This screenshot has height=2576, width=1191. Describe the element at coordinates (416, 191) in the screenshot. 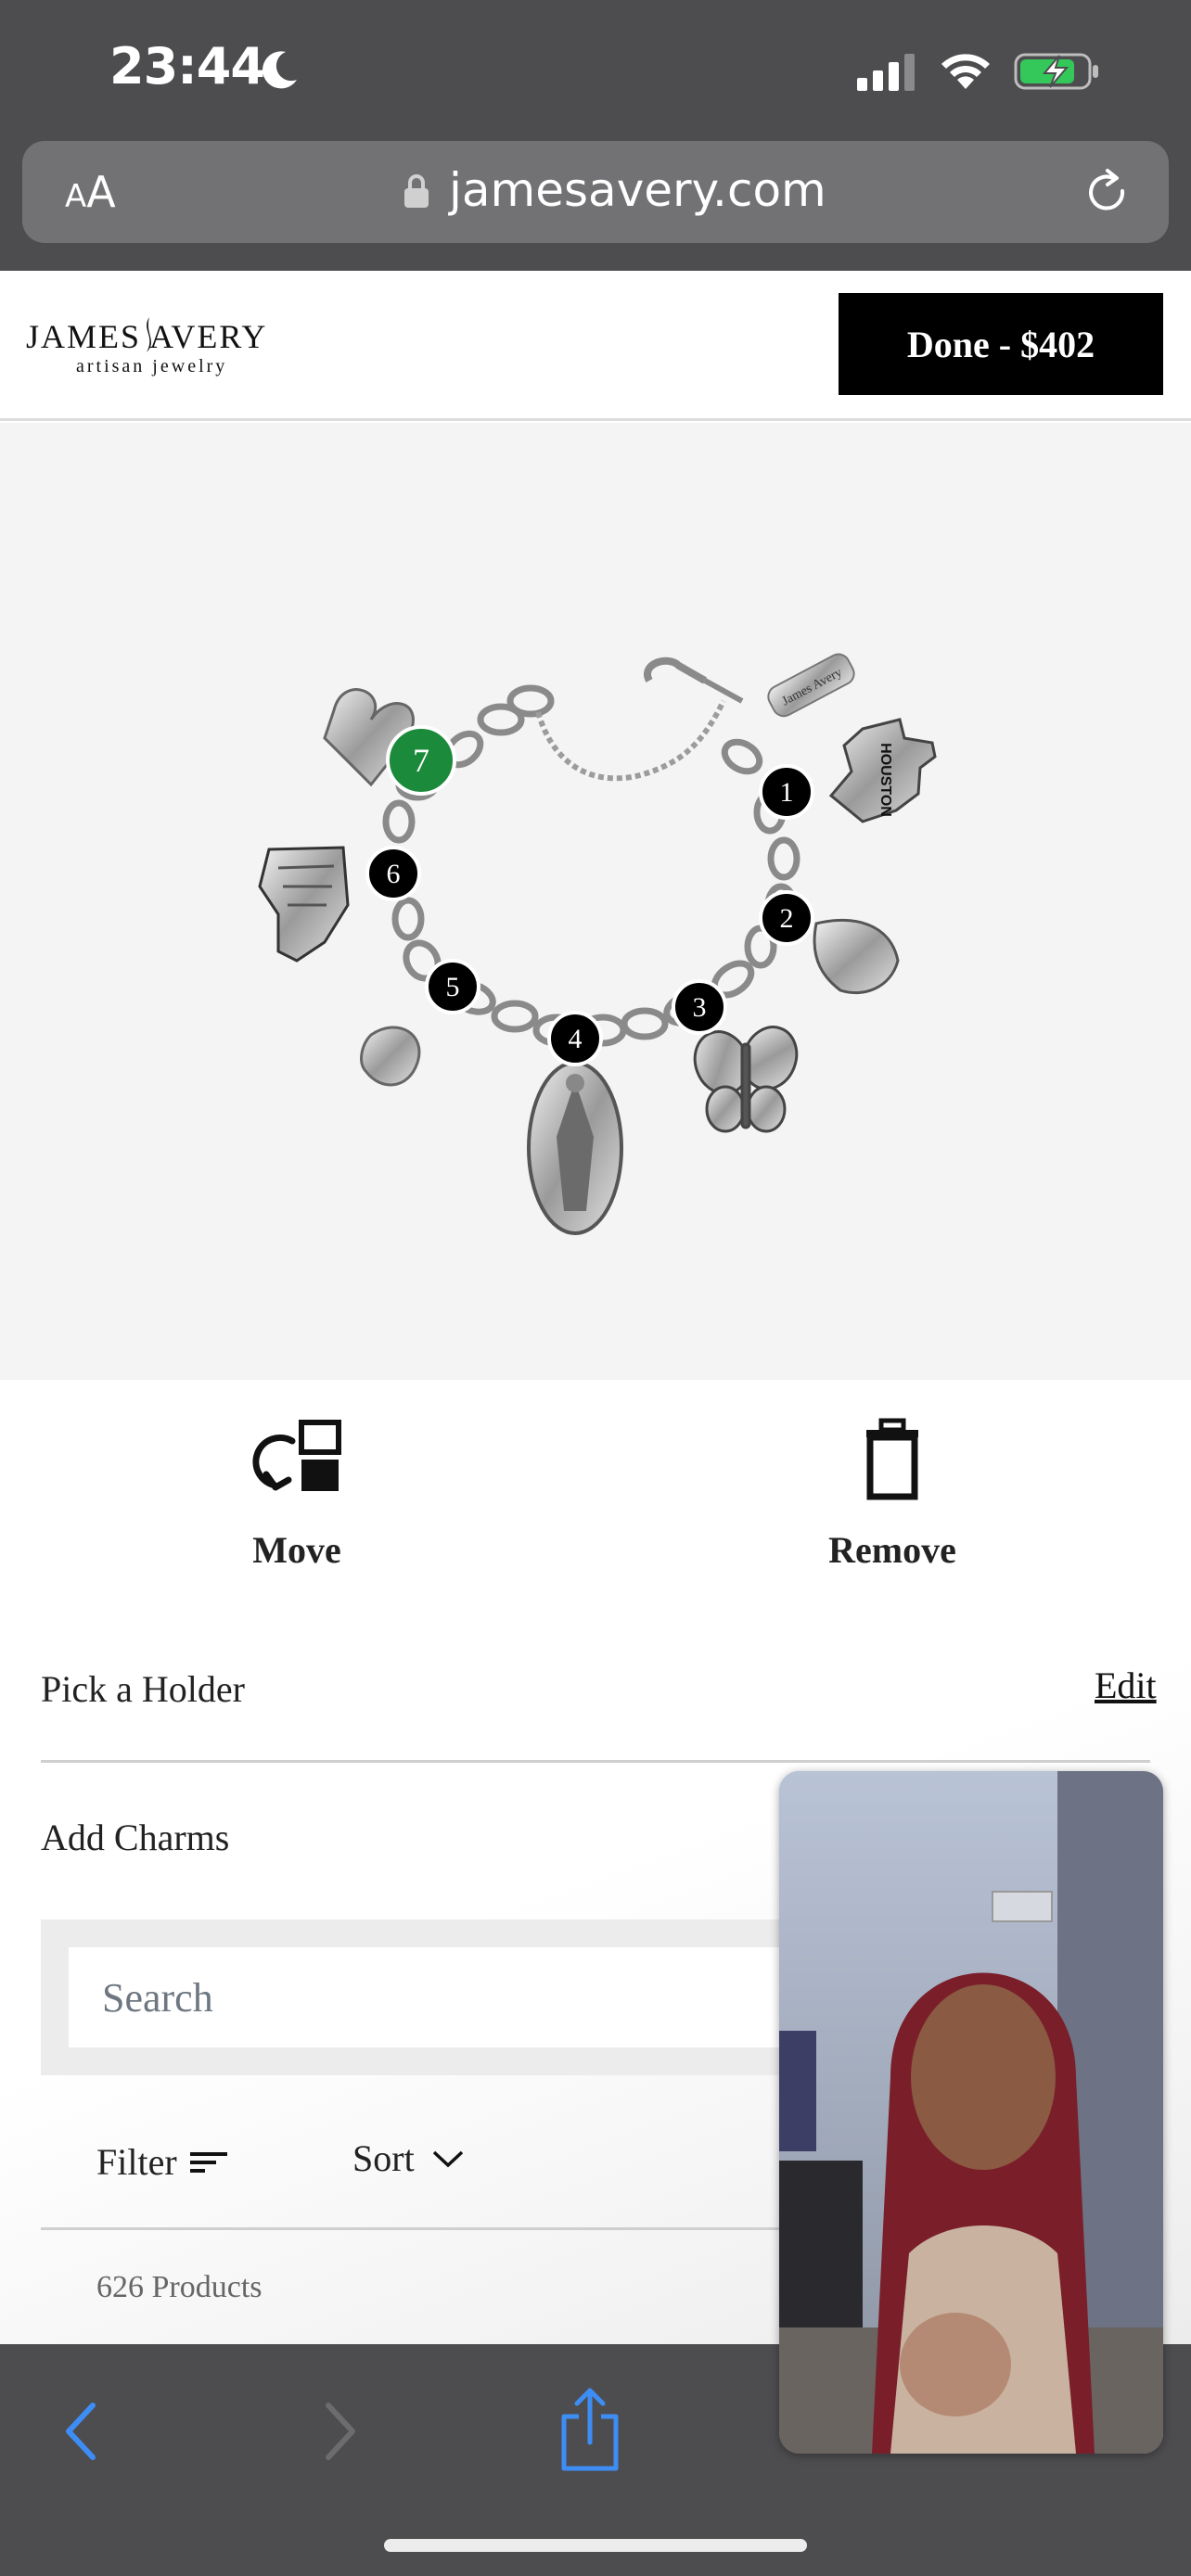

I see `lock-icon` at that location.